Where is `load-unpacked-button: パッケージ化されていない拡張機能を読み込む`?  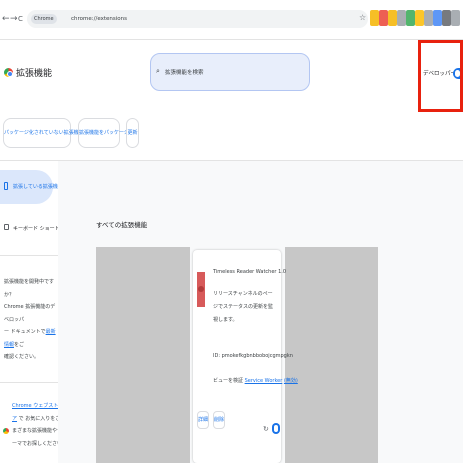 load-unpacked-button: パッケージ化されていない拡張機能を読み込む is located at coordinates (56, 133).